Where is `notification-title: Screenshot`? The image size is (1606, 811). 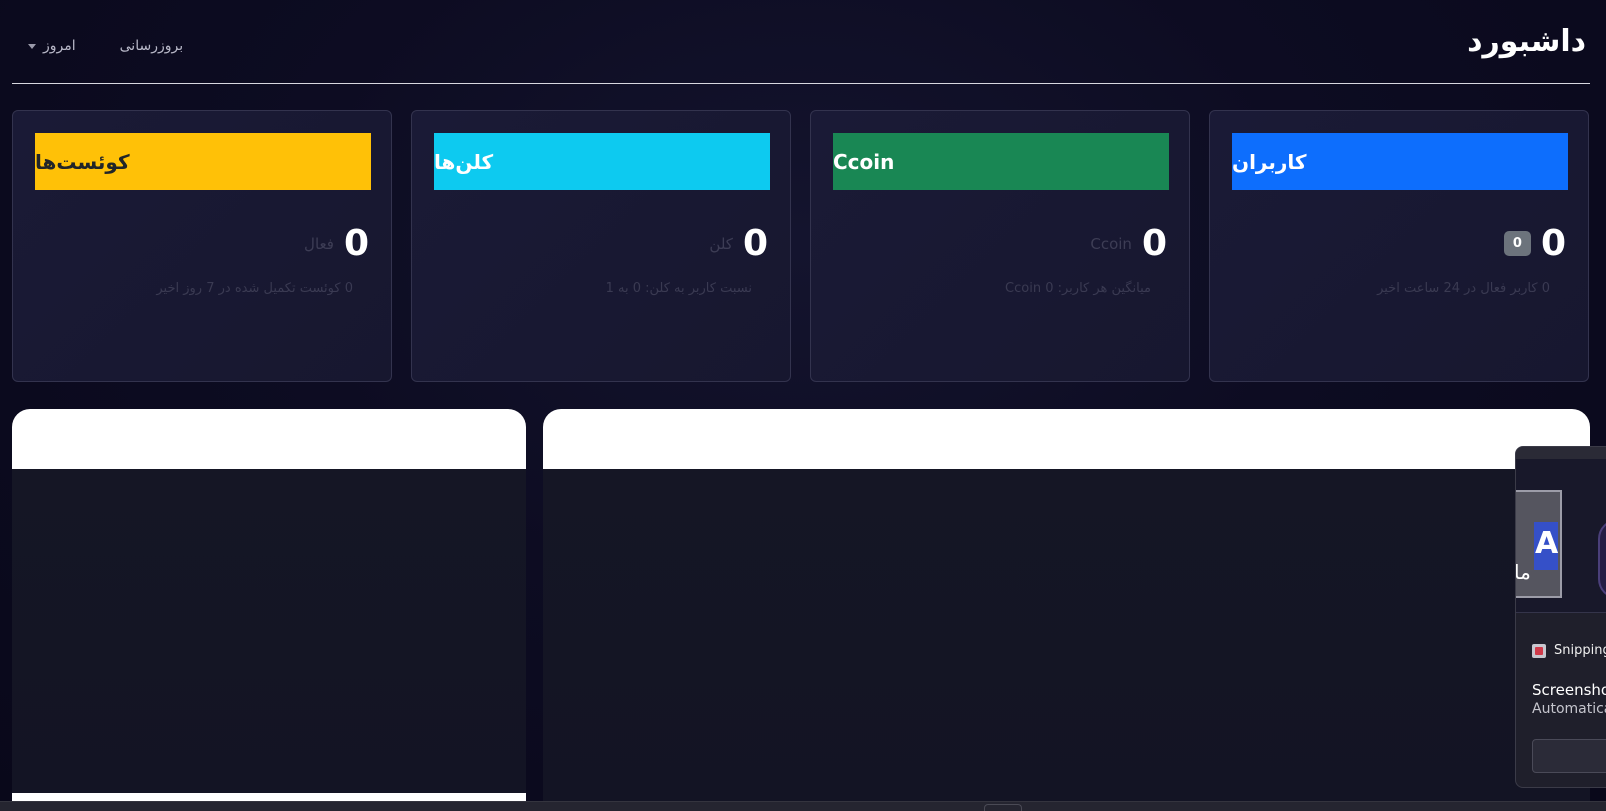 notification-title: Screenshot is located at coordinates (1569, 690).